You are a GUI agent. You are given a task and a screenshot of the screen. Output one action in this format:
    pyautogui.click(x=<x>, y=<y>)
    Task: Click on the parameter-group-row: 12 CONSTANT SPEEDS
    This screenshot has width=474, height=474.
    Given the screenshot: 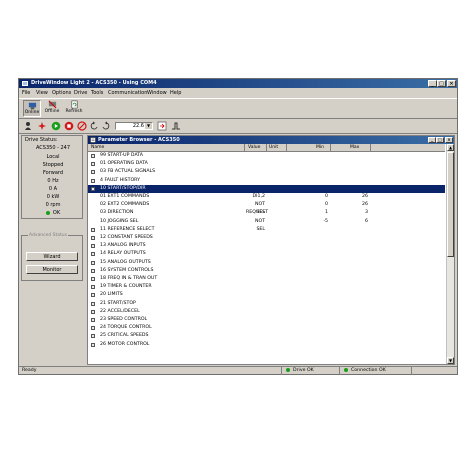 What is the action you would take?
    pyautogui.click(x=266, y=238)
    